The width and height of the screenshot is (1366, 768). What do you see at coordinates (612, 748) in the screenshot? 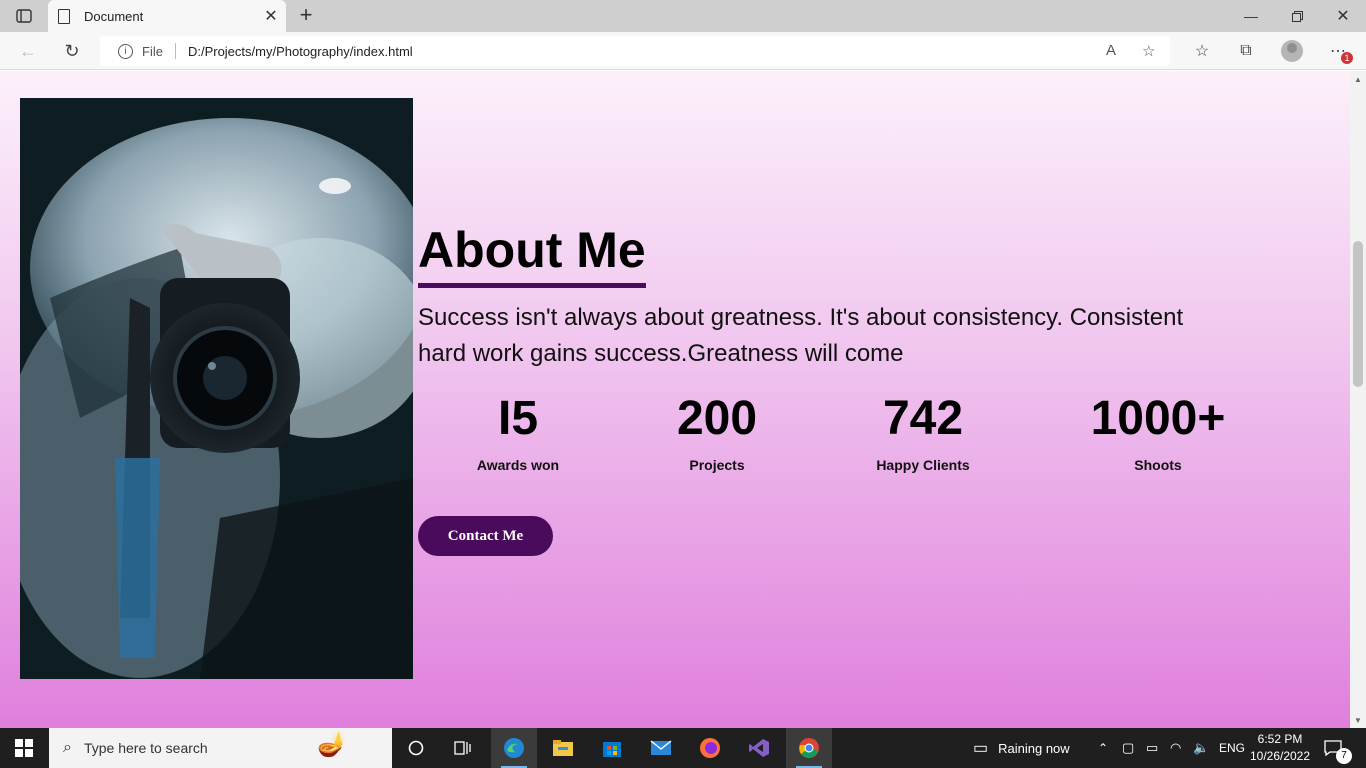
I see `store-icon` at bounding box center [612, 748].